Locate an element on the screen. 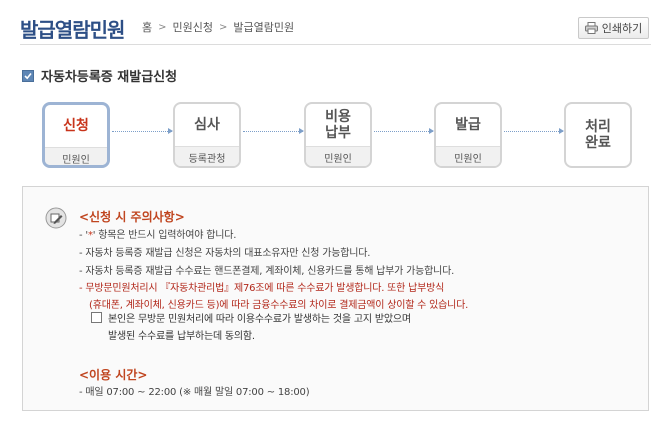 The image size is (671, 427). agree-checkbox is located at coordinates (96, 317).